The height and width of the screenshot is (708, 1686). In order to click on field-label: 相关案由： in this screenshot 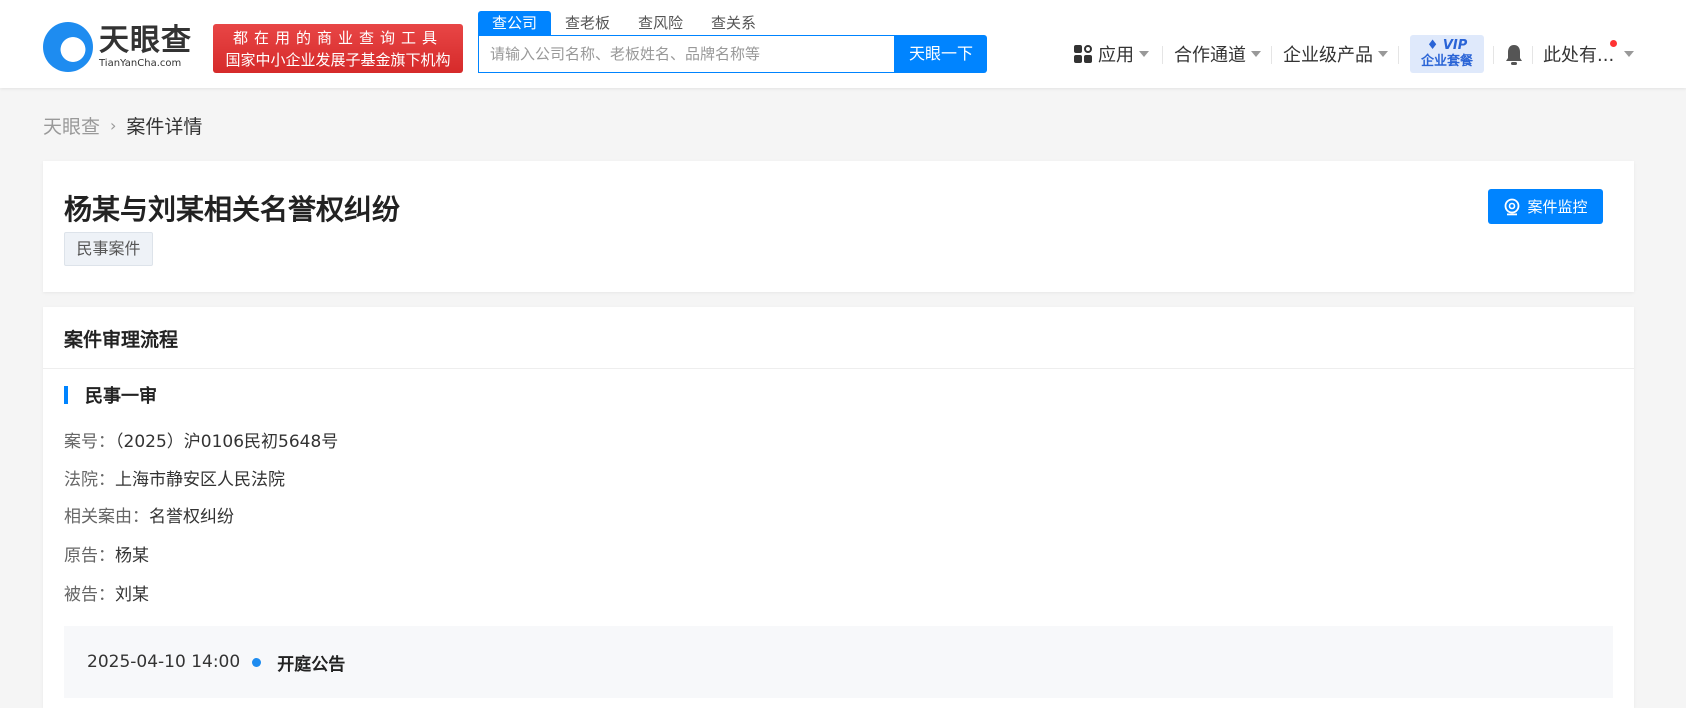, I will do `click(106, 517)`.